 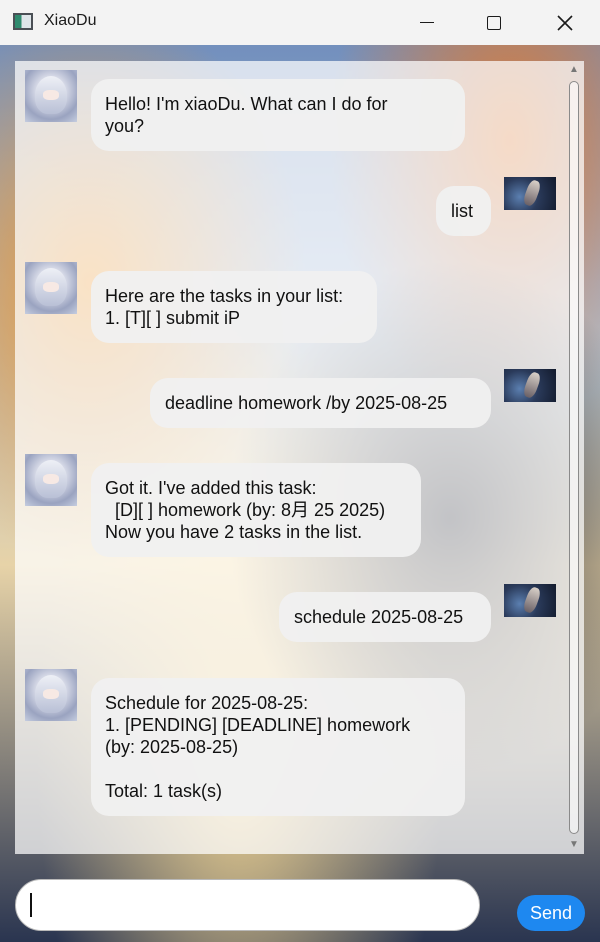 I want to click on user-message: list, so click(x=463, y=211).